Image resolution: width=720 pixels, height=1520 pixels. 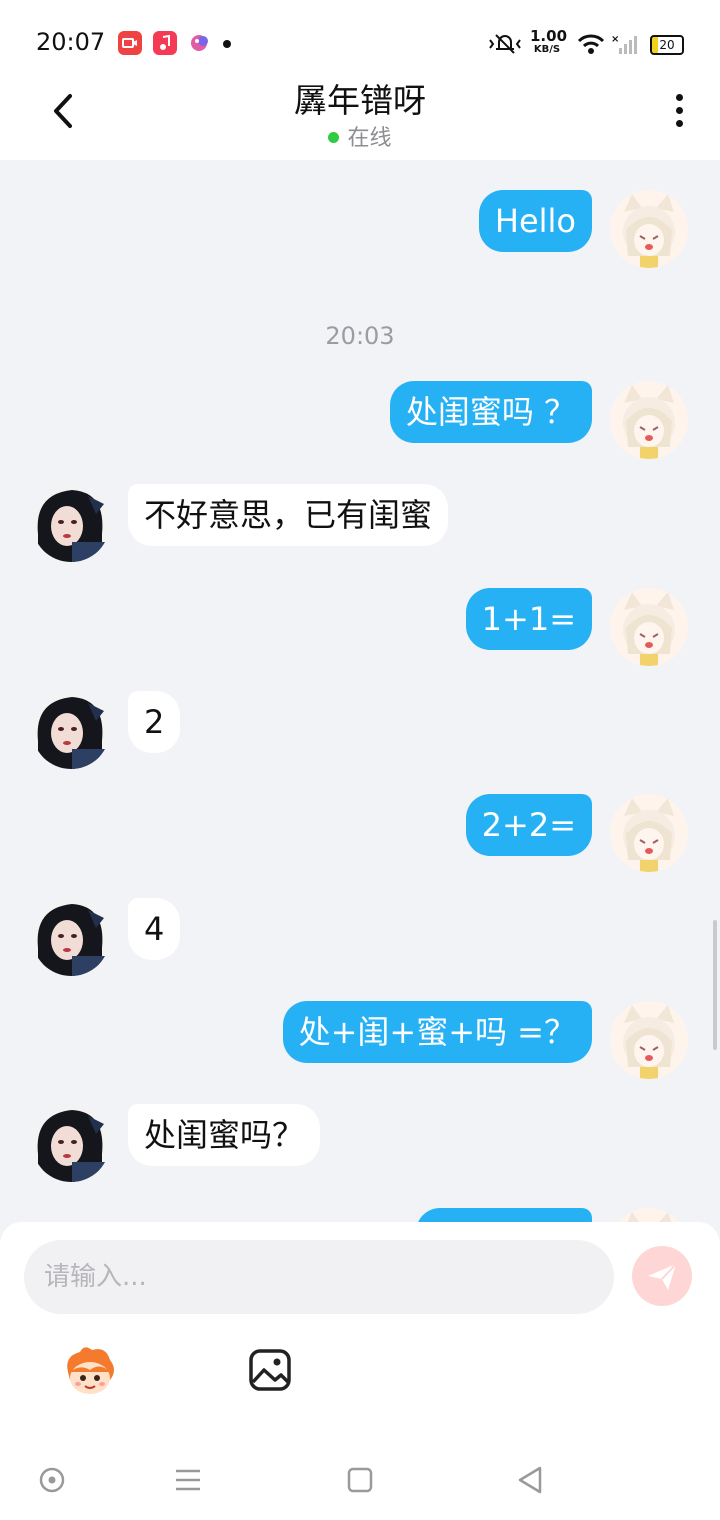 I want to click on send-button, so click(x=662, y=1276).